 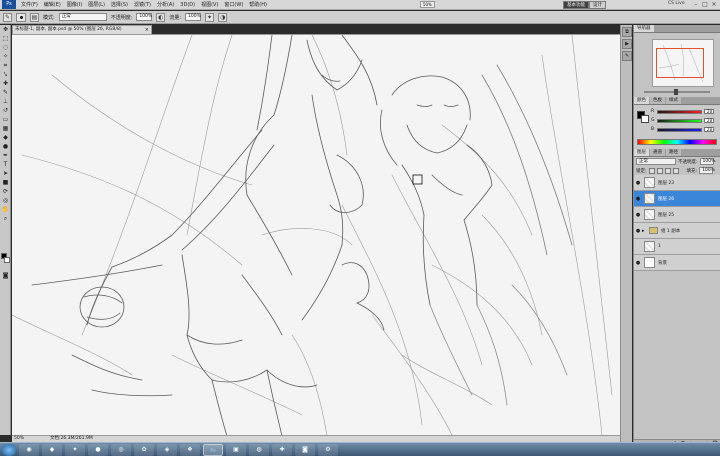 I want to click on layer-opacity-field: 100%, so click(x=707, y=161).